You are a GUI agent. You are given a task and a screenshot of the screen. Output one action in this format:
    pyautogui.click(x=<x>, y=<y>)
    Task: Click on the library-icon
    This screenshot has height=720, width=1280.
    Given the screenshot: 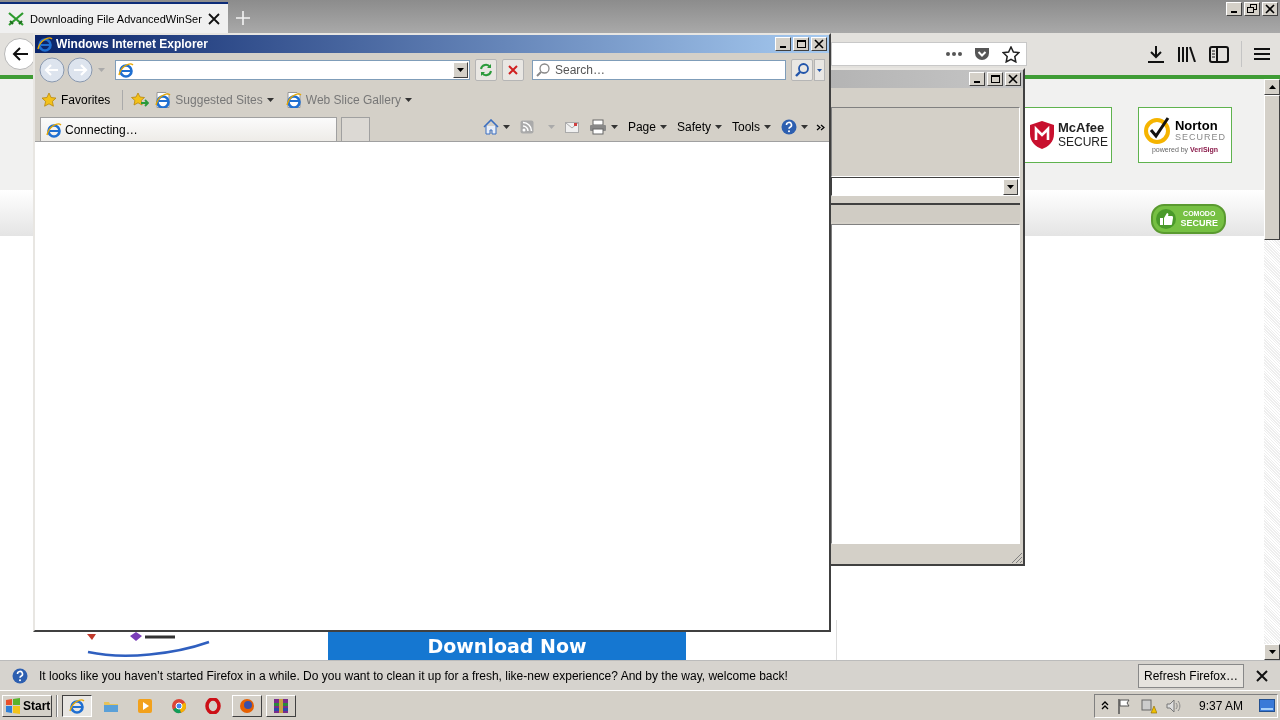 What is the action you would take?
    pyautogui.click(x=1187, y=54)
    